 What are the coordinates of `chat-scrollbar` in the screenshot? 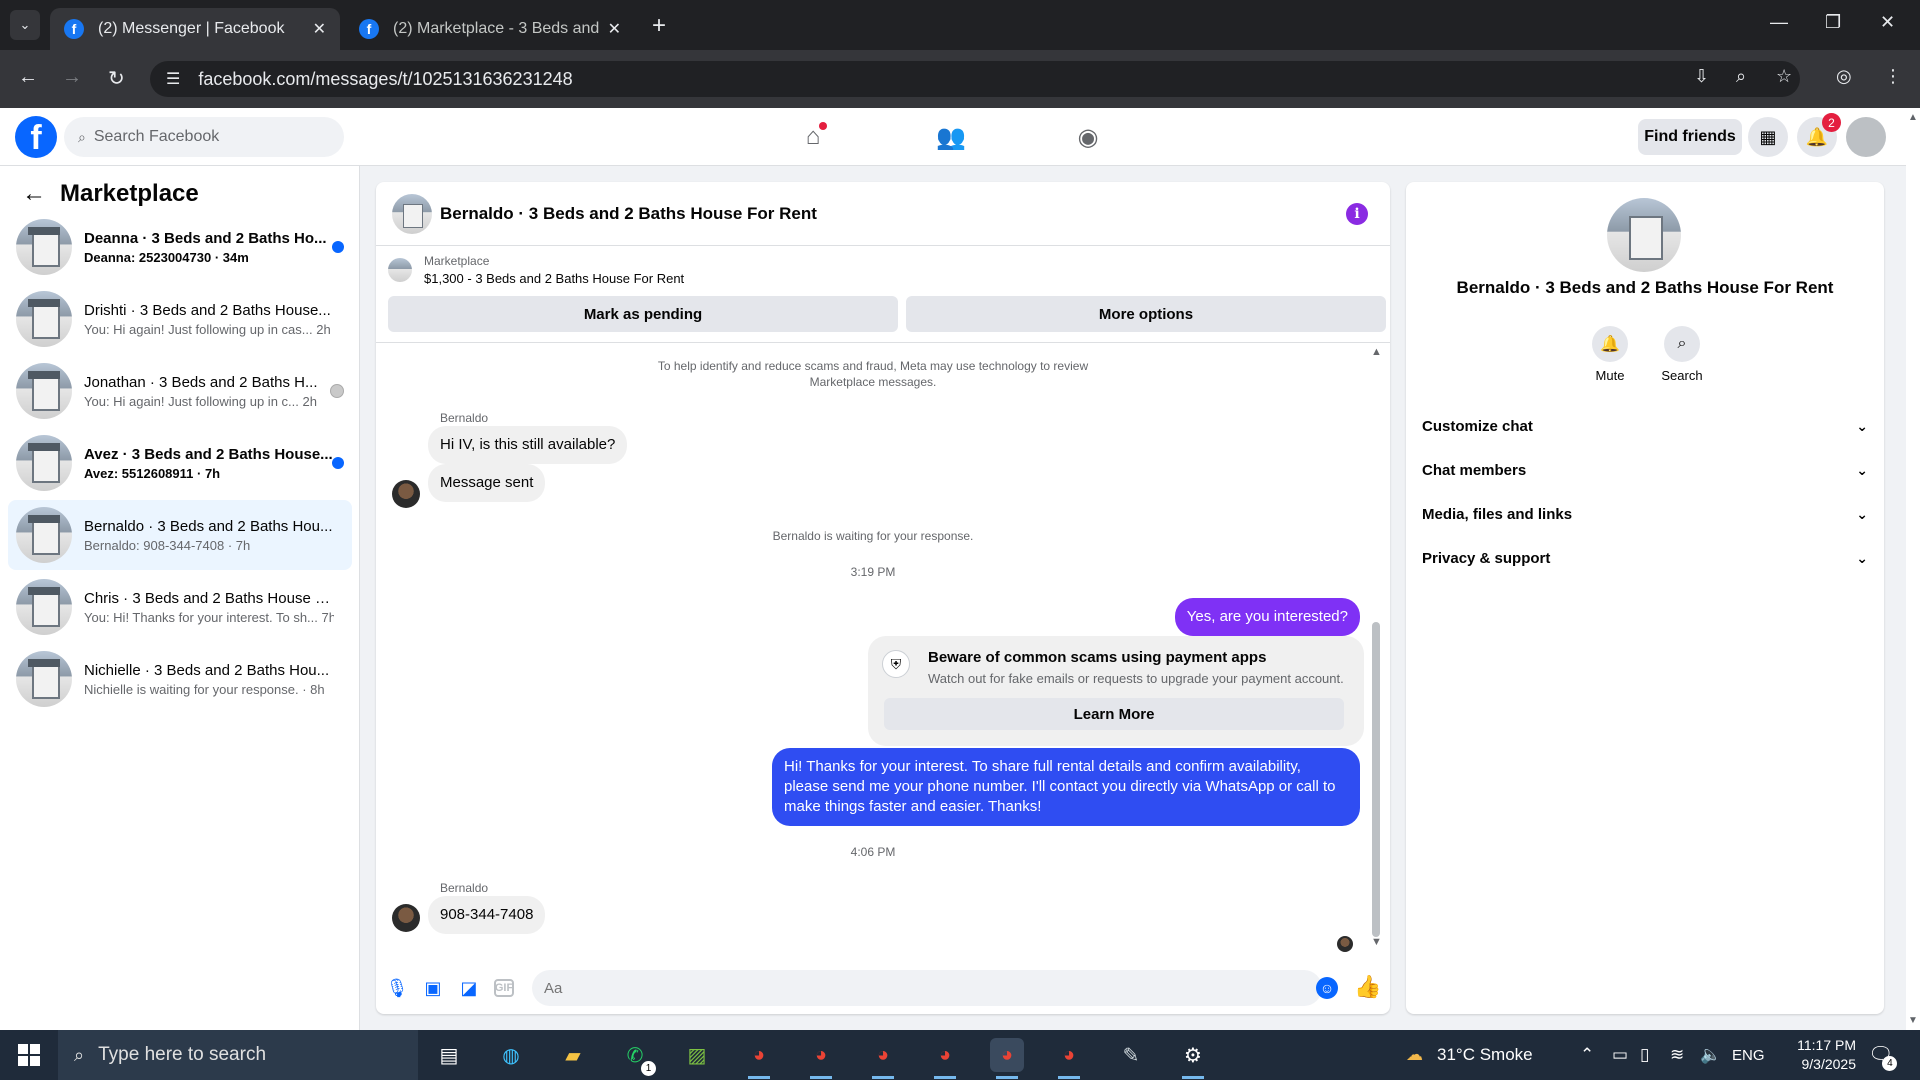 It's located at (1376, 779).